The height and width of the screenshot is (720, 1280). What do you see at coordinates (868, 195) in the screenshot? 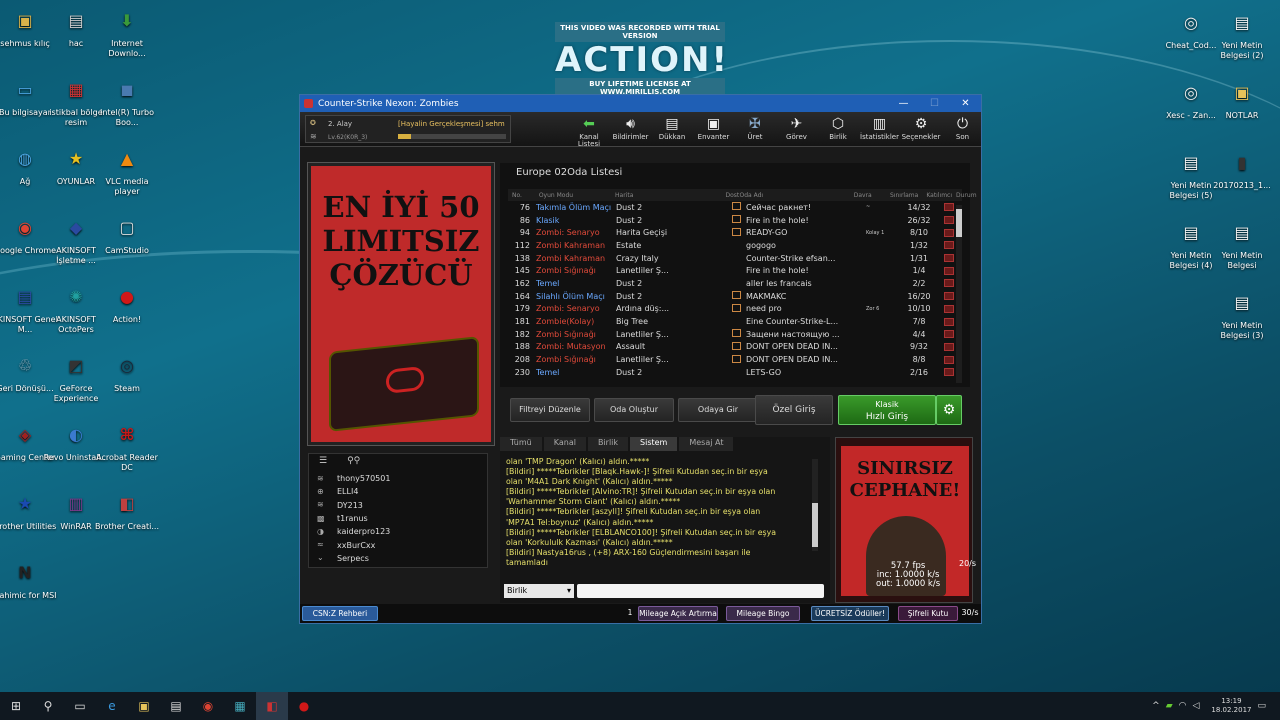
I see `room-list-column-header: Davra` at bounding box center [868, 195].